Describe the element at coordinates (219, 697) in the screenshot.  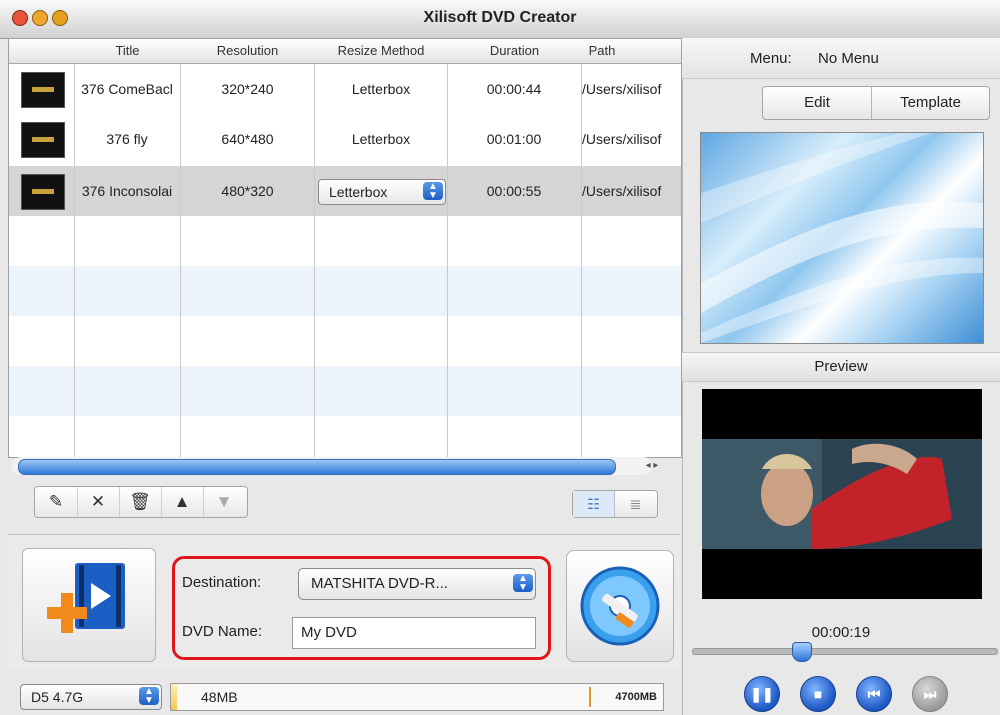
I see `used-size-text: 48MB` at that location.